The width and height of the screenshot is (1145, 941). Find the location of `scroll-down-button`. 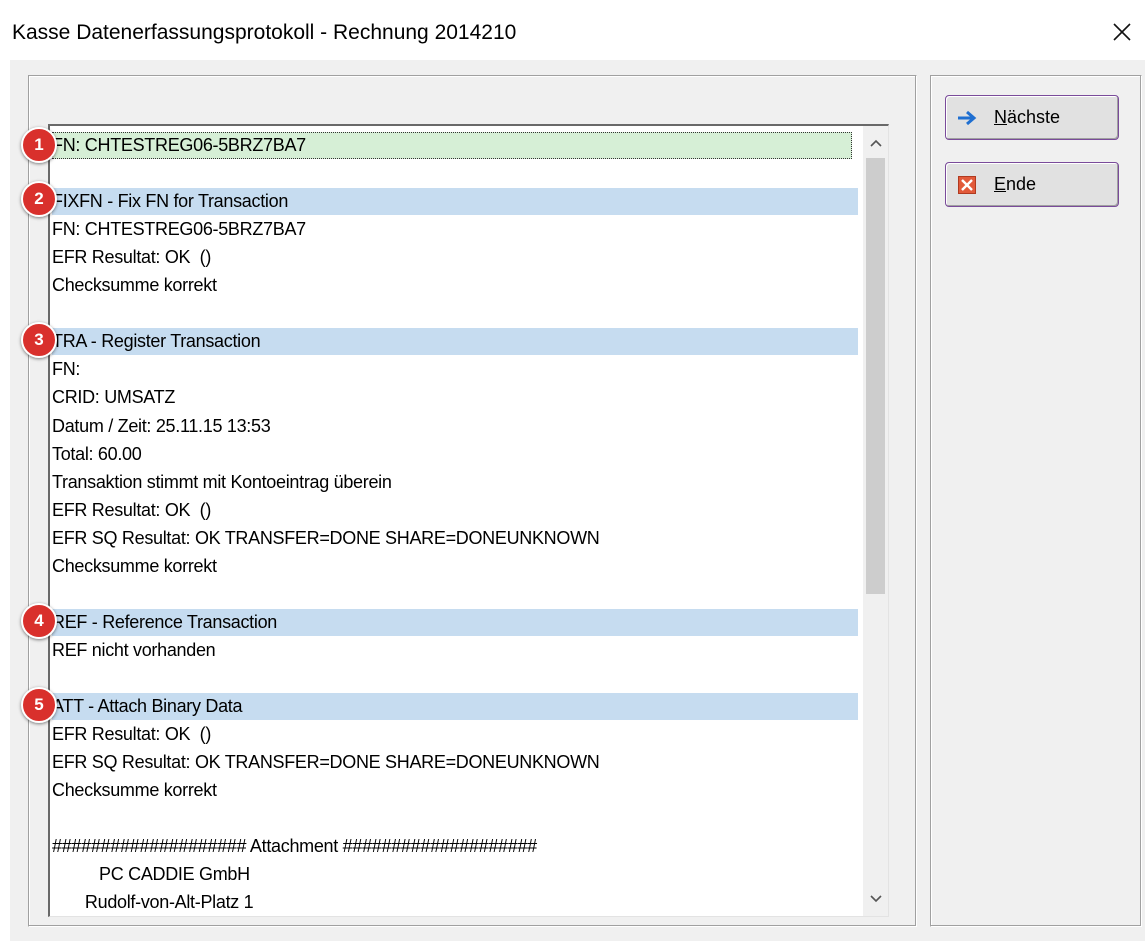

scroll-down-button is located at coordinates (875, 899).